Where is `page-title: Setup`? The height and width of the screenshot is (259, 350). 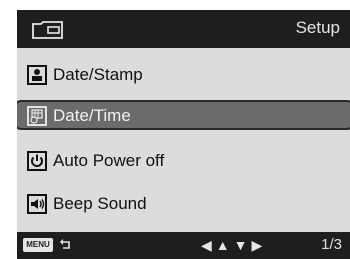 page-title: Setup is located at coordinates (317, 27).